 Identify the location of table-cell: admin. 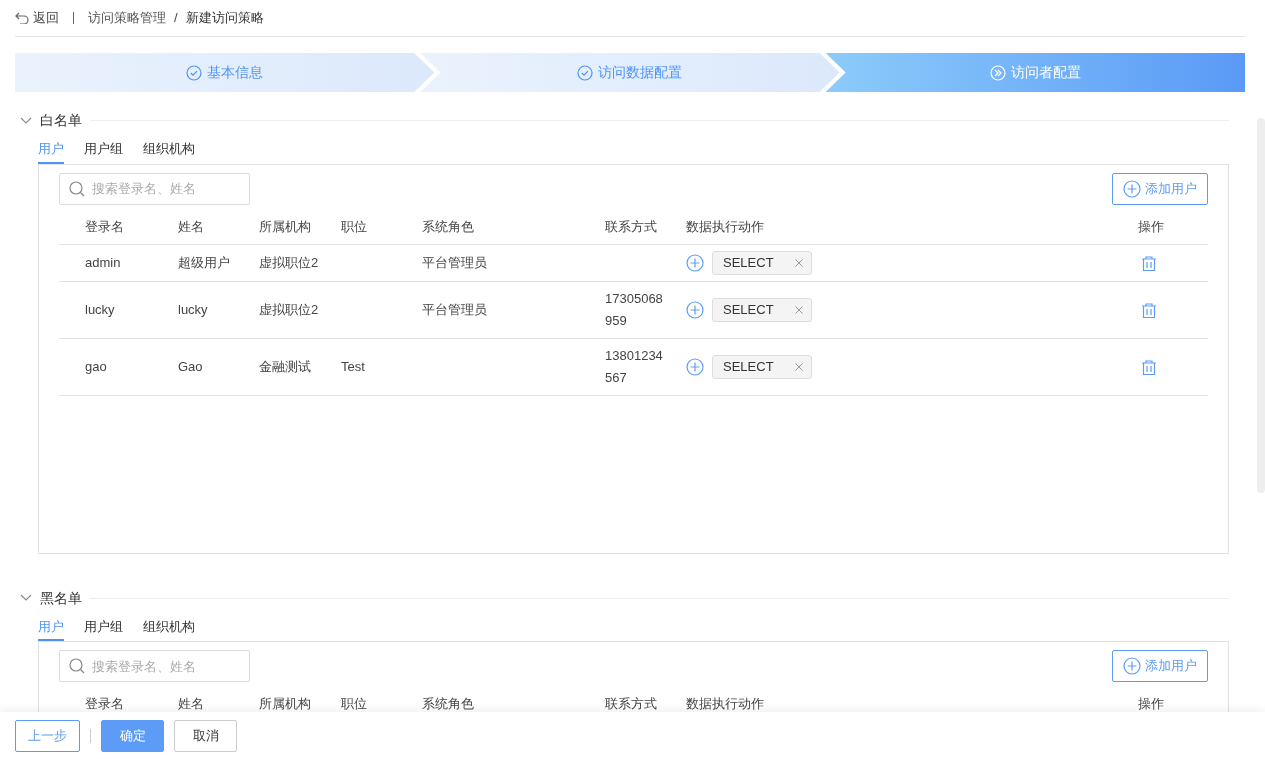
(103, 262).